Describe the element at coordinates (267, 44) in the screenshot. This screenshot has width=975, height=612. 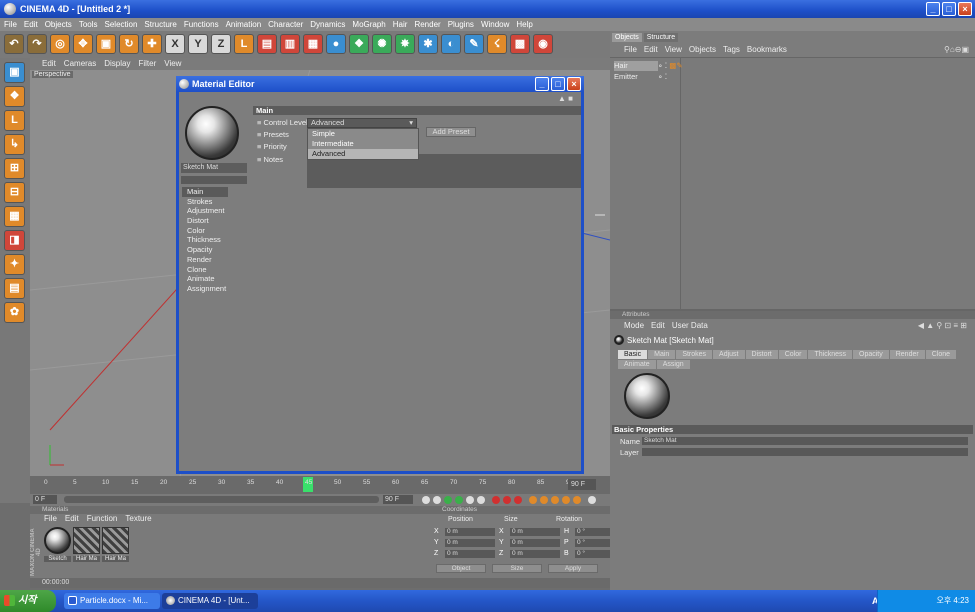
I see `render-view-icon: ▤` at that location.